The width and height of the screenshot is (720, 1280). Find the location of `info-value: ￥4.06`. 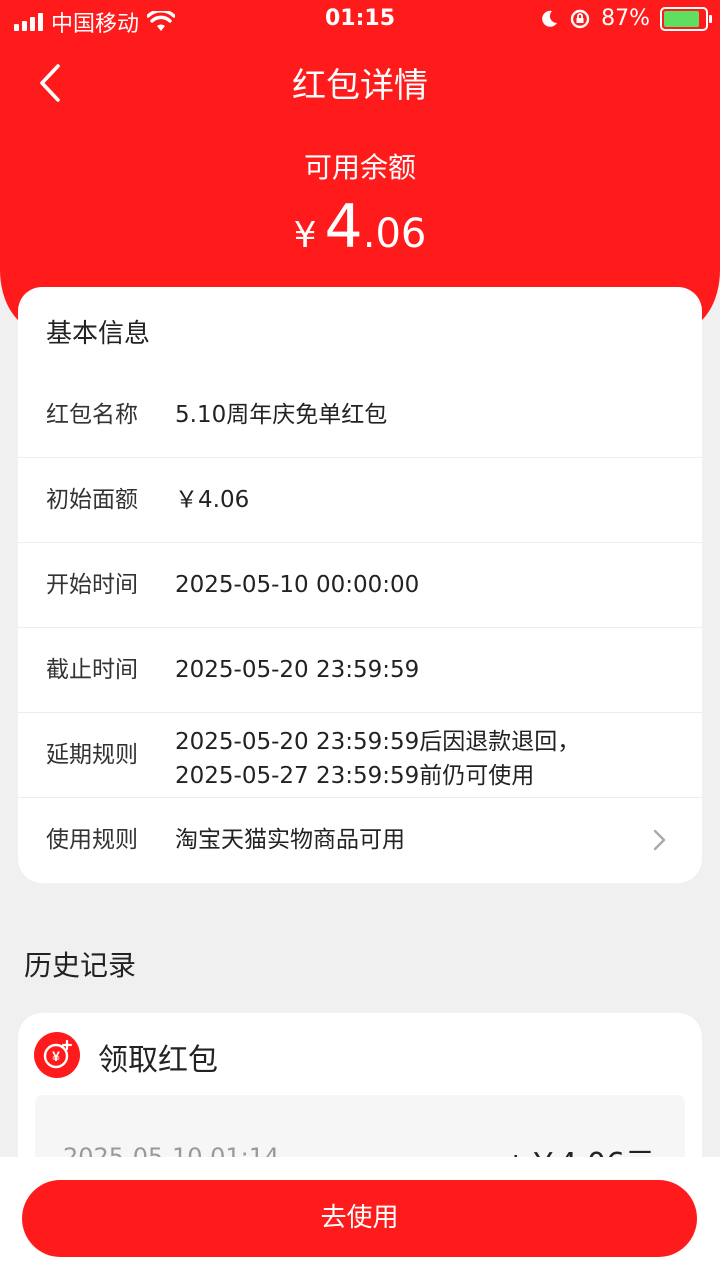

info-value: ￥4.06 is located at coordinates (212, 500).